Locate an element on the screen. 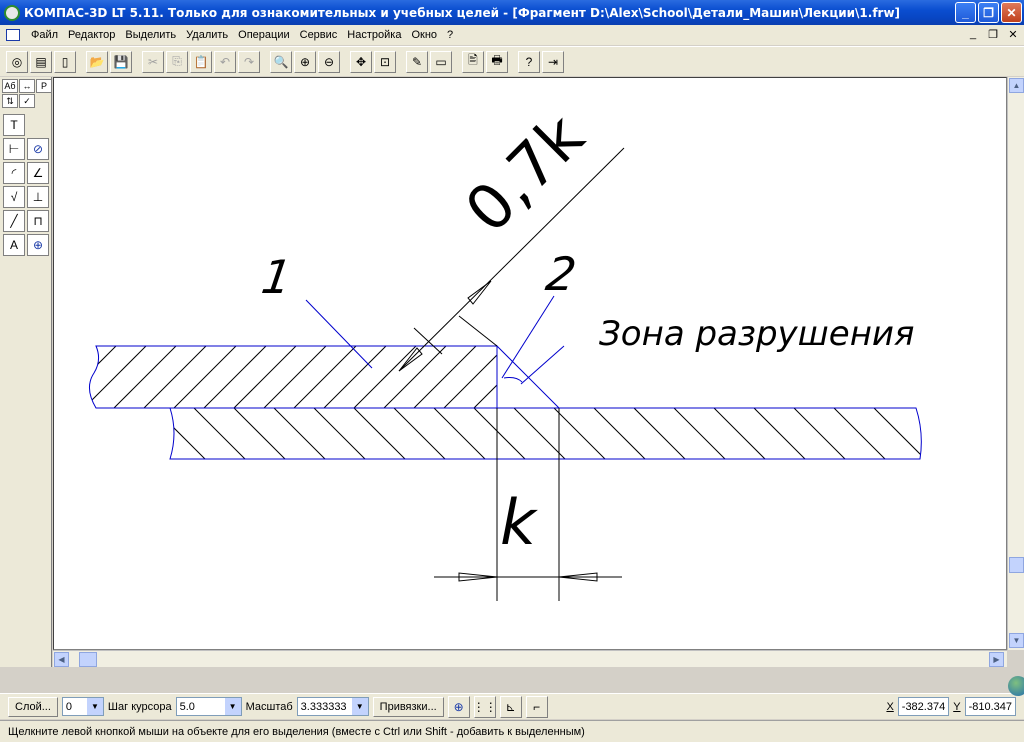 The width and height of the screenshot is (1024, 742). layer-value: 0 is located at coordinates (69, 706).